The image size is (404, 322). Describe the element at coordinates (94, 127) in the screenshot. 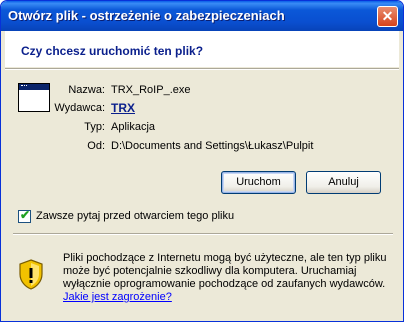

I see `type-label: Typ:` at that location.